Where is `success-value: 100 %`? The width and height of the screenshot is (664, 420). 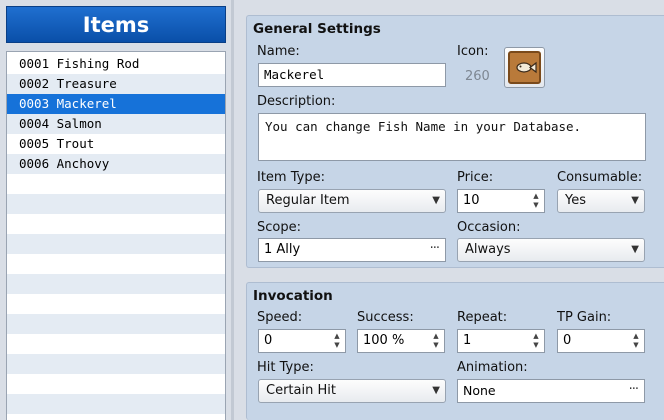 success-value: 100 % is located at coordinates (384, 340).